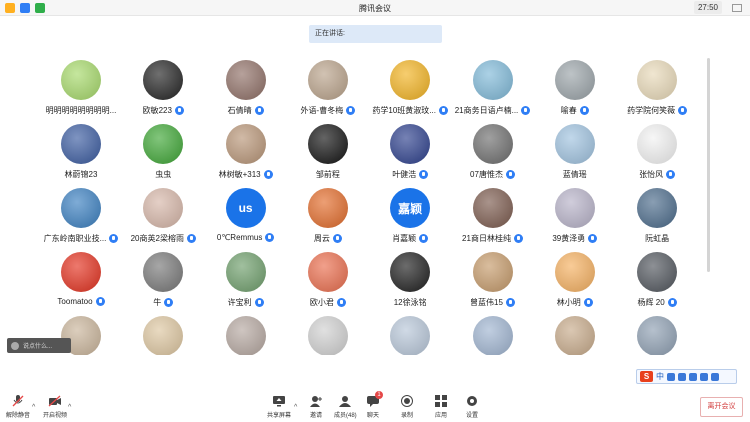  Describe the element at coordinates (708, 165) in the screenshot. I see `grid-scrollbar` at that location.